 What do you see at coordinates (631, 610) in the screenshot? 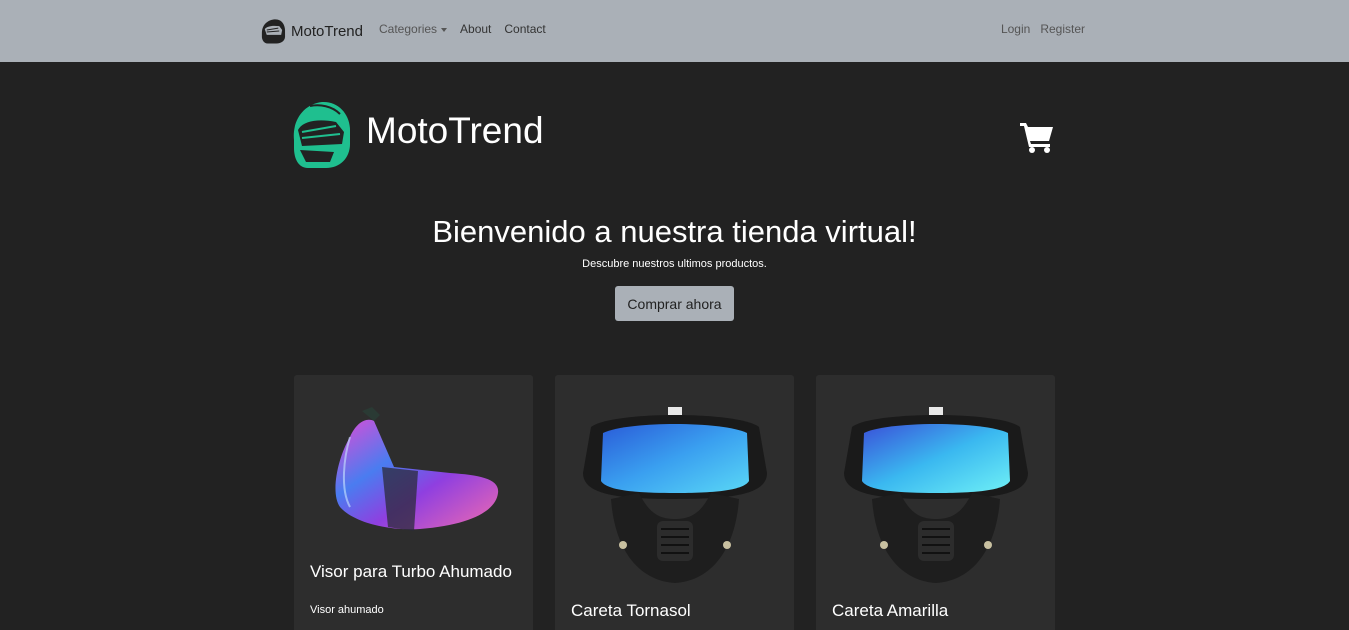
I see `product-title: Careta Tornasol` at bounding box center [631, 610].